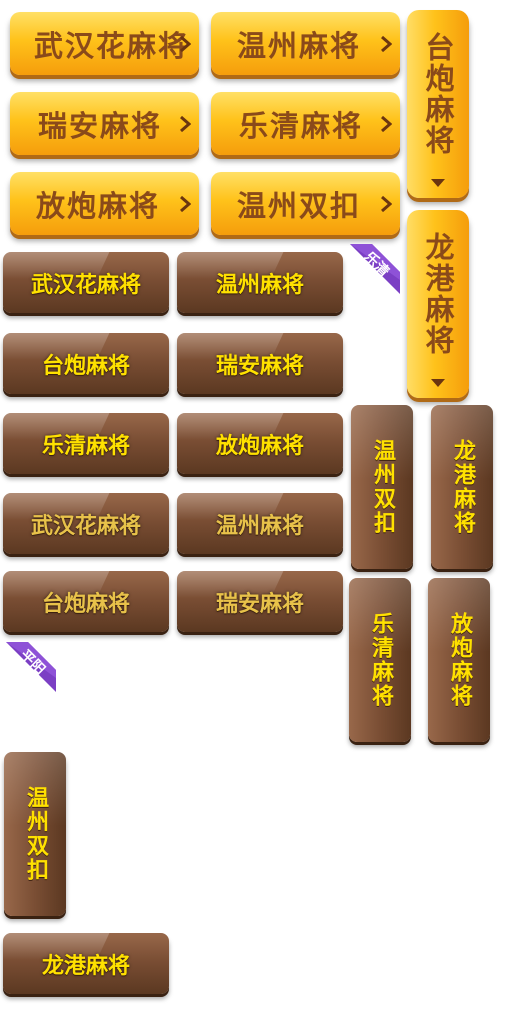 This screenshot has height=1024, width=512. I want to click on brown-vertical-button-fangpao: 放炮麻将, so click(459, 660).